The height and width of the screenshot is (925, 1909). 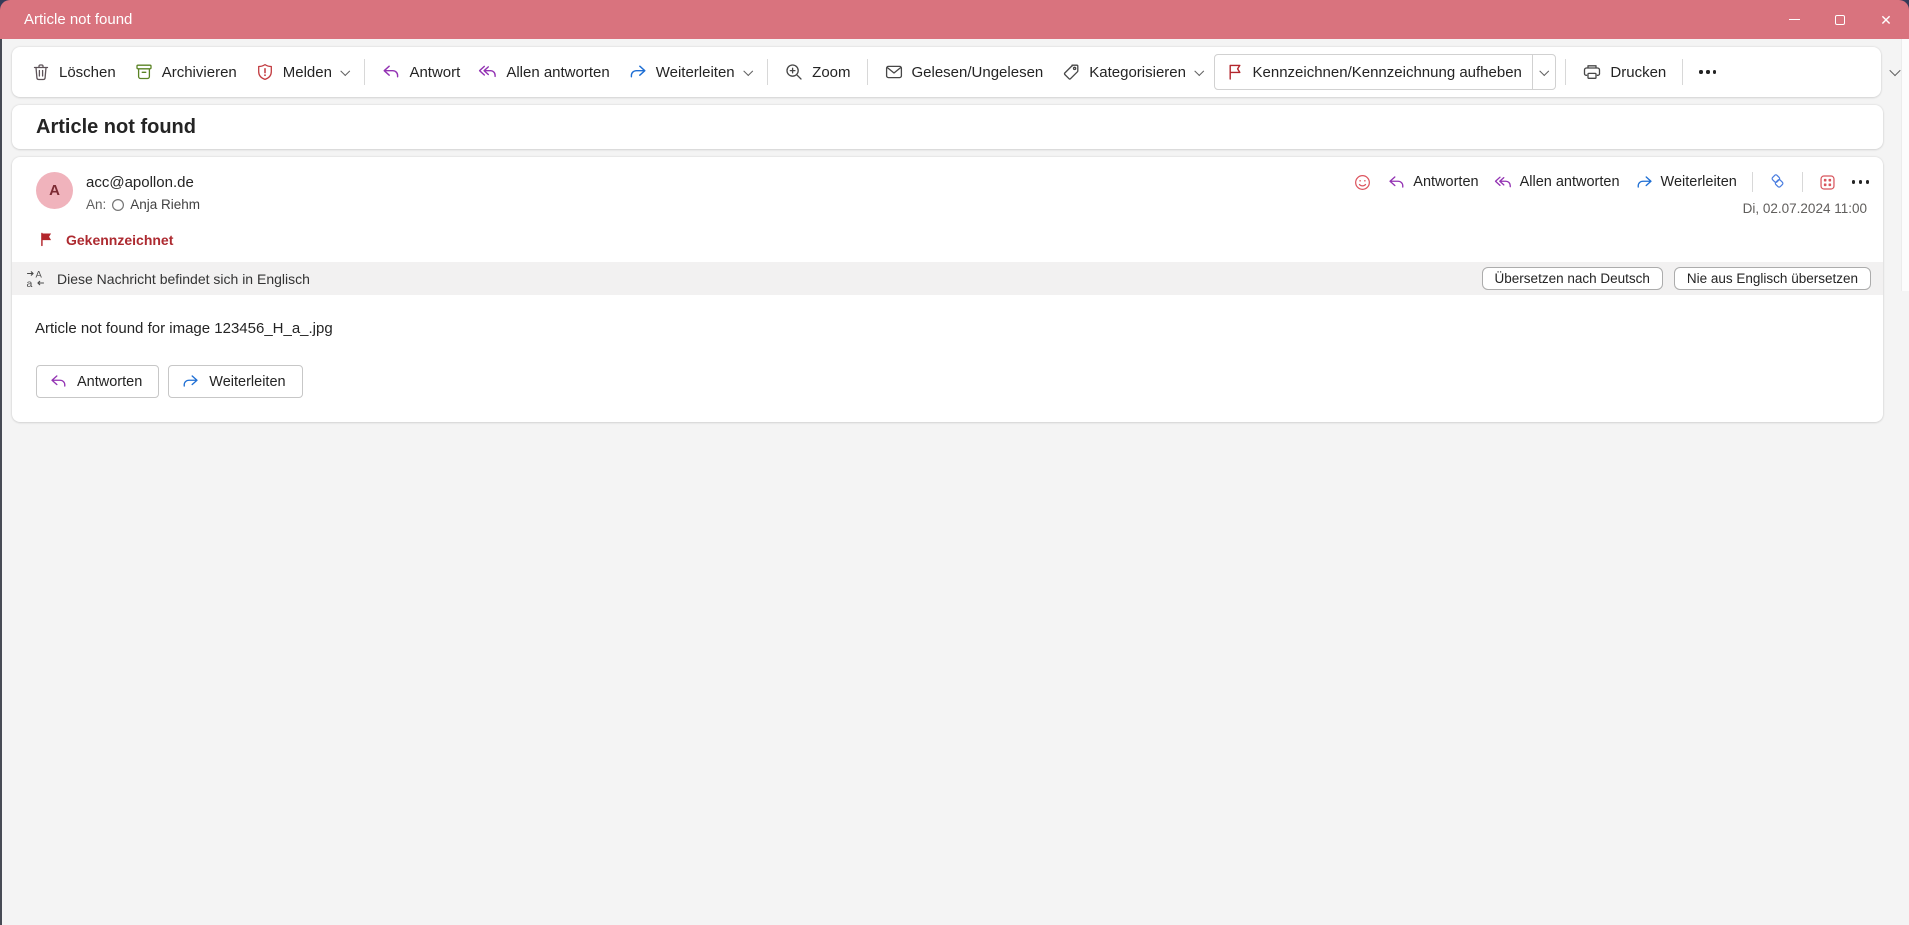 I want to click on reply-link: Antworten, so click(x=1433, y=182).